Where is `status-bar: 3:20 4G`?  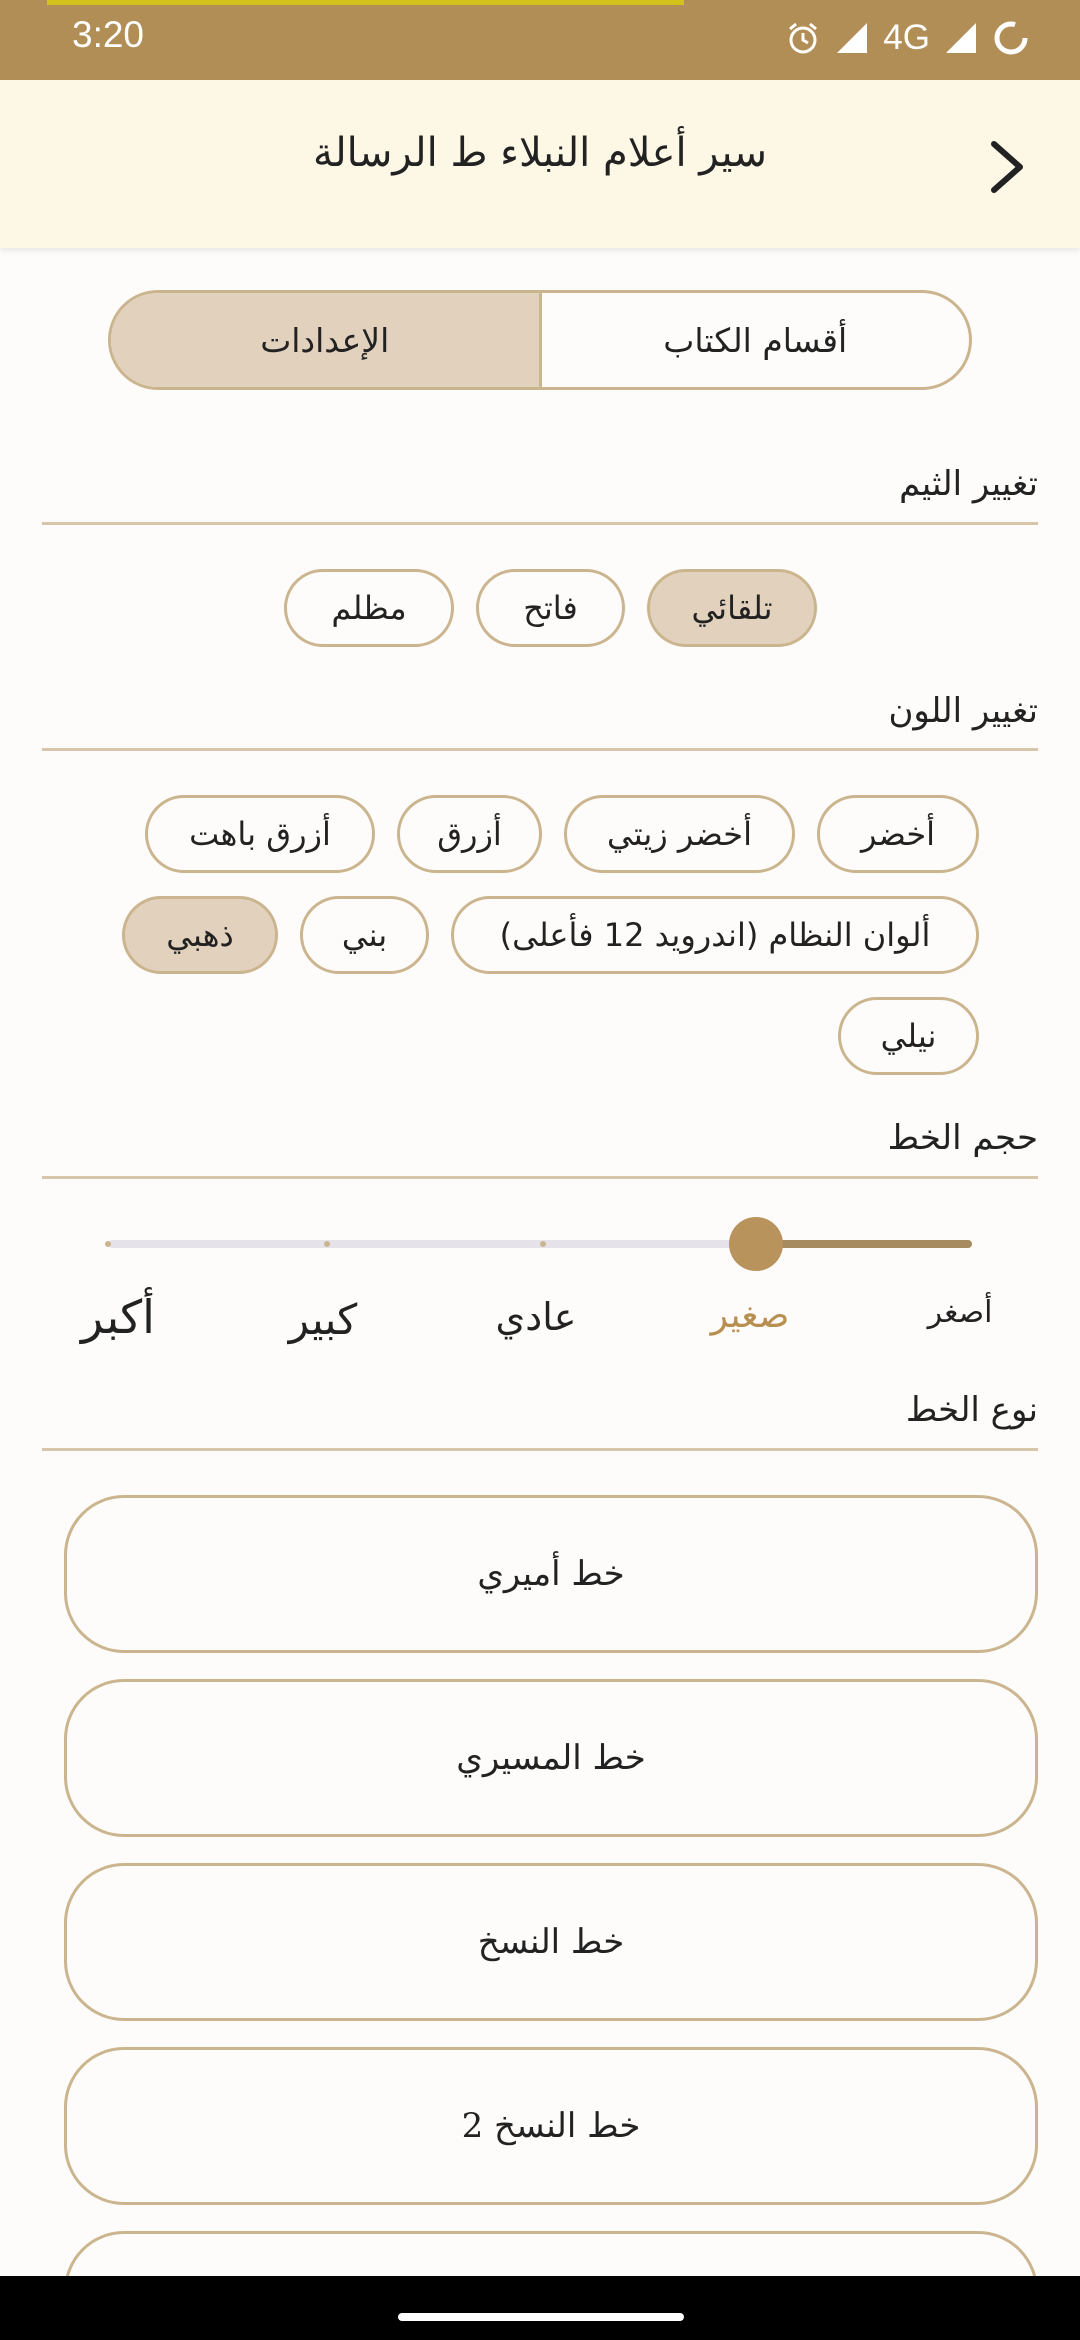 status-bar: 3:20 4G is located at coordinates (540, 40).